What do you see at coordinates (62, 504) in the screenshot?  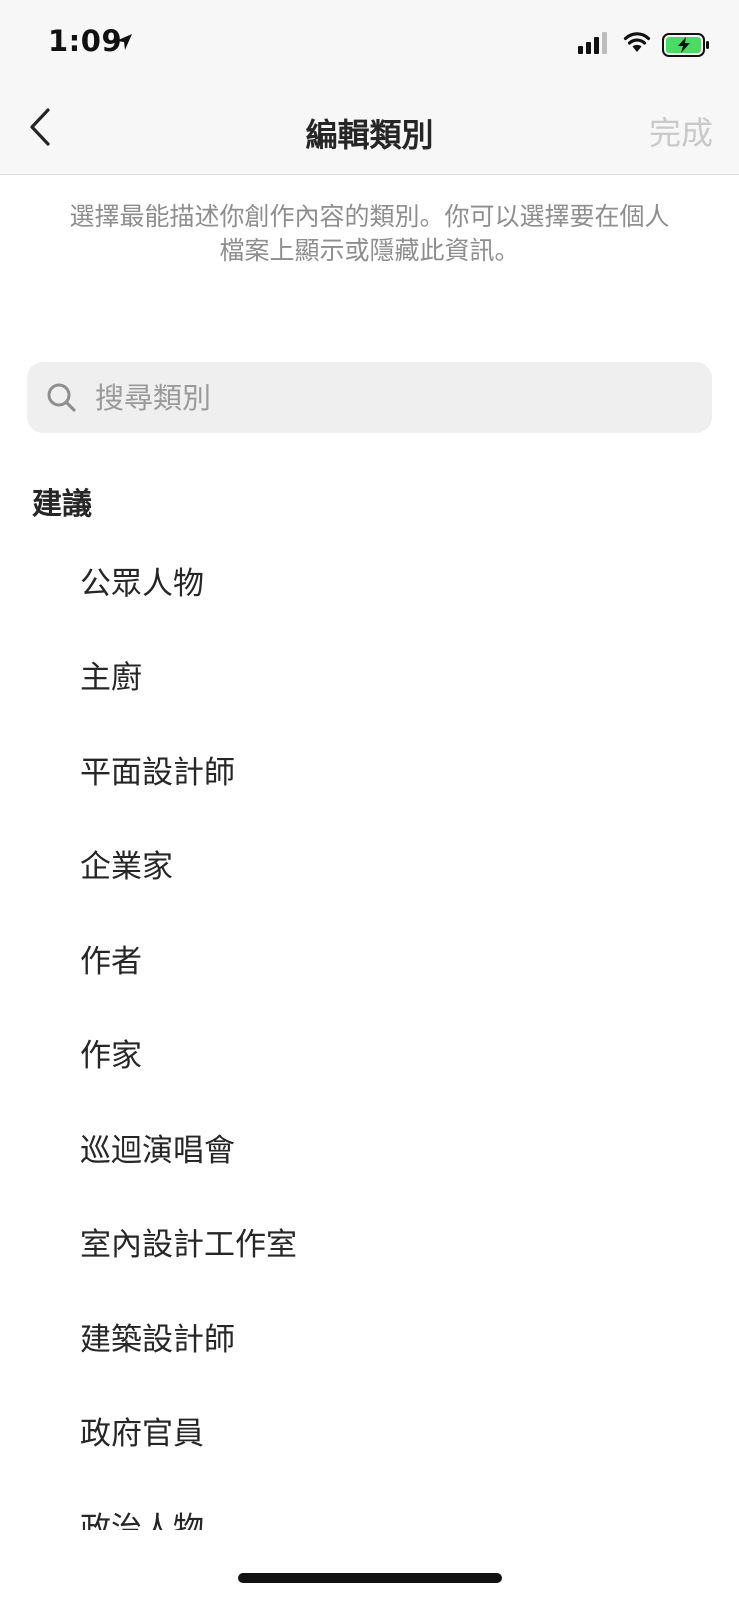 I see `section-header-suggested: 建議` at bounding box center [62, 504].